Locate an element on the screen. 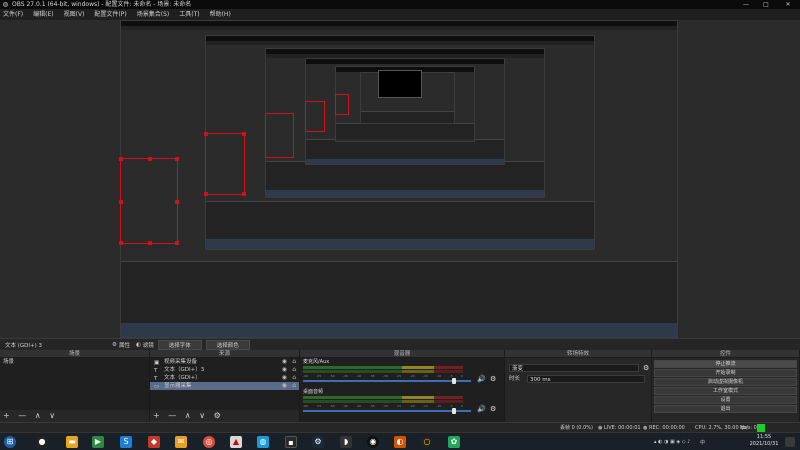 This screenshot has width=800, height=450. circle-app-icon: ○ is located at coordinates (427, 442).